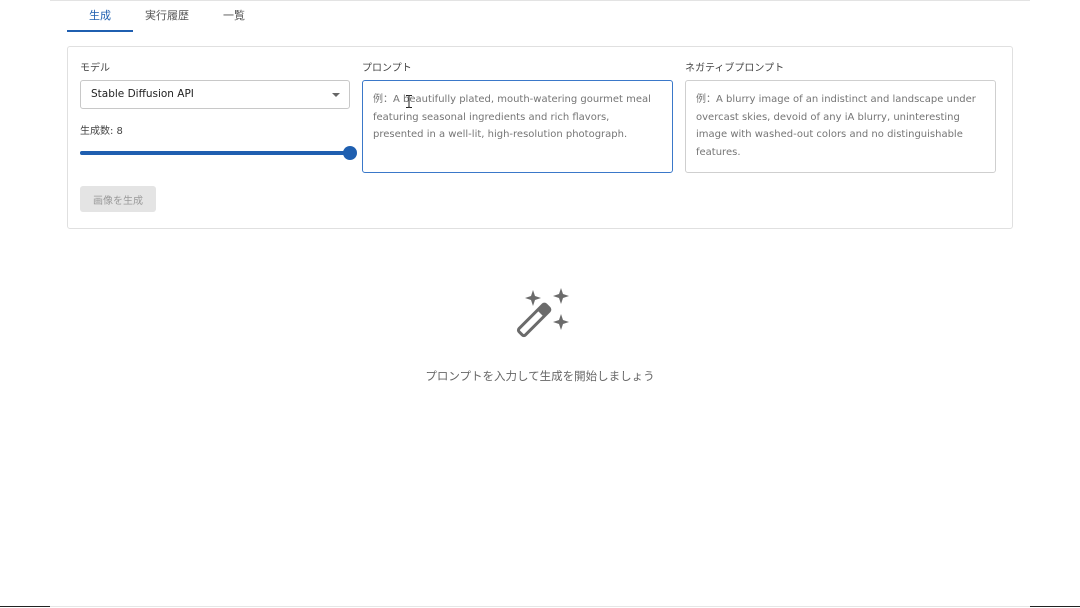  What do you see at coordinates (336, 95) in the screenshot?
I see `caret-down-icon` at bounding box center [336, 95].